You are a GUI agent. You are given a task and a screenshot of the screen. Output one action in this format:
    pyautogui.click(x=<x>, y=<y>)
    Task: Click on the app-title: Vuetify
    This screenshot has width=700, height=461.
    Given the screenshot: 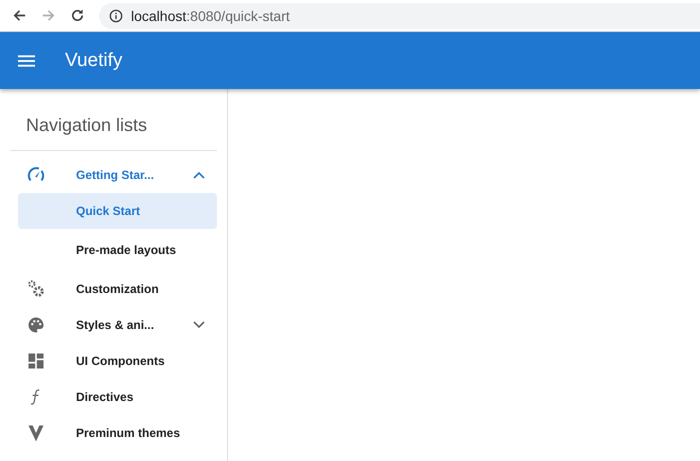 What is the action you would take?
    pyautogui.click(x=93, y=61)
    